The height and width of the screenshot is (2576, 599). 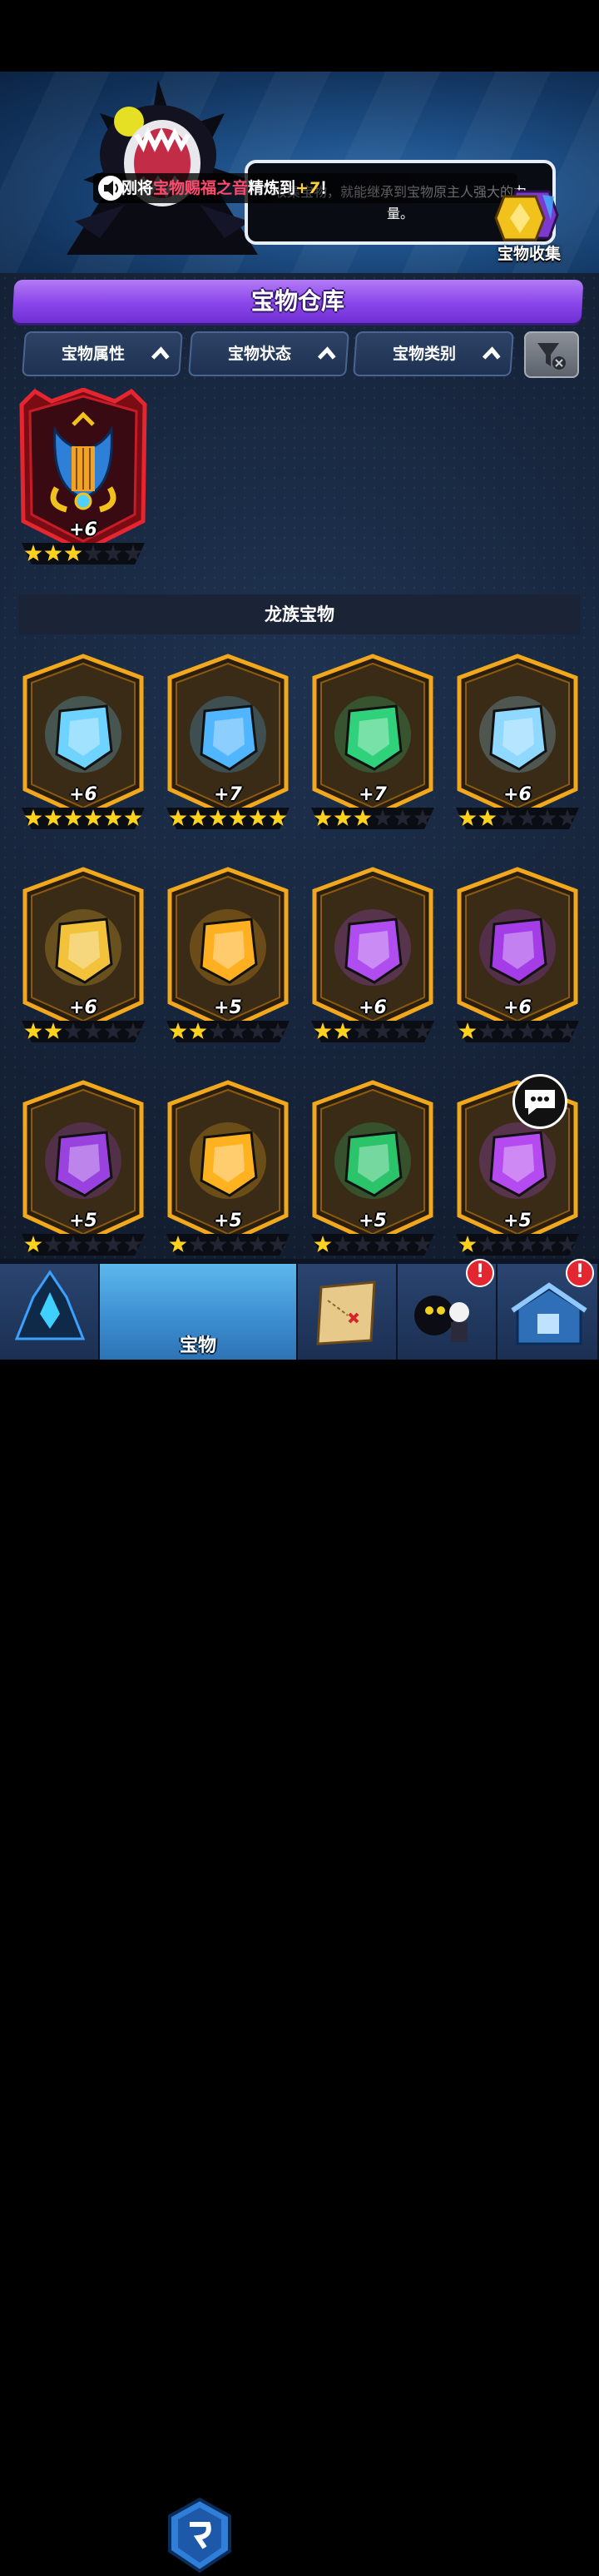 I want to click on collection-label: 宝物收集, so click(x=529, y=254).